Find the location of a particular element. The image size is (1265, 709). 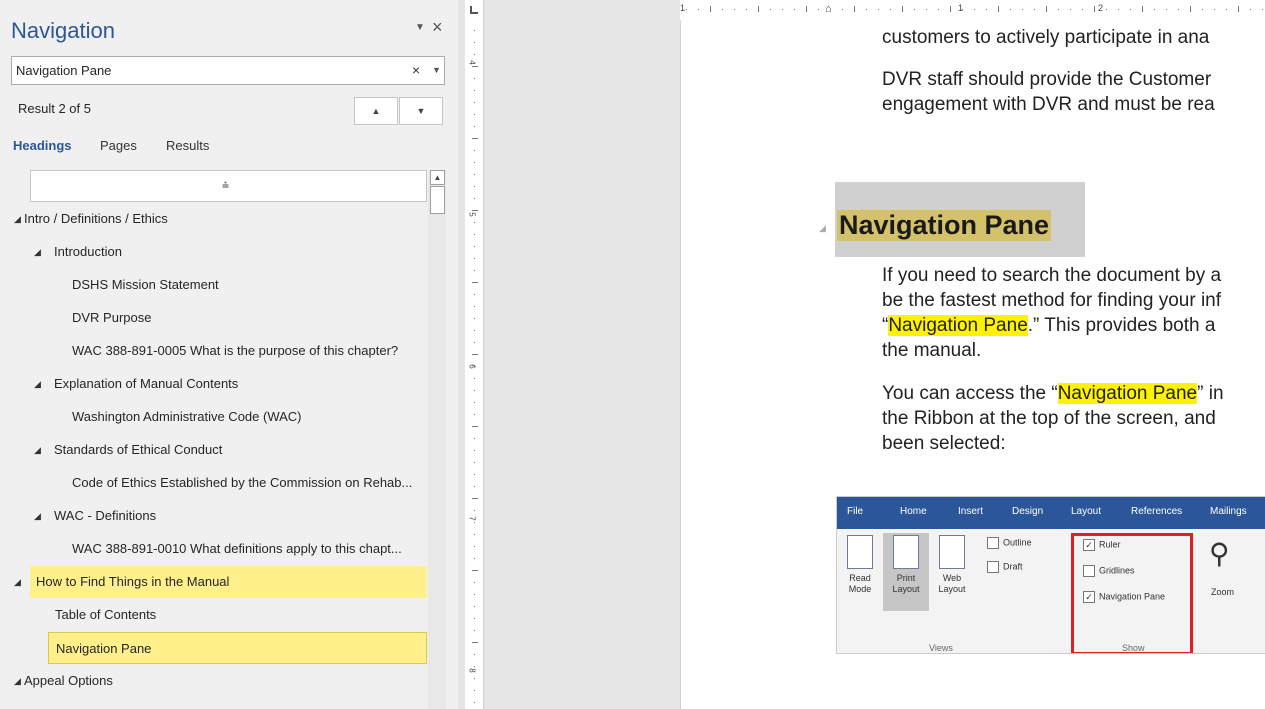

ribbon-tab-home: Home is located at coordinates (913, 511).